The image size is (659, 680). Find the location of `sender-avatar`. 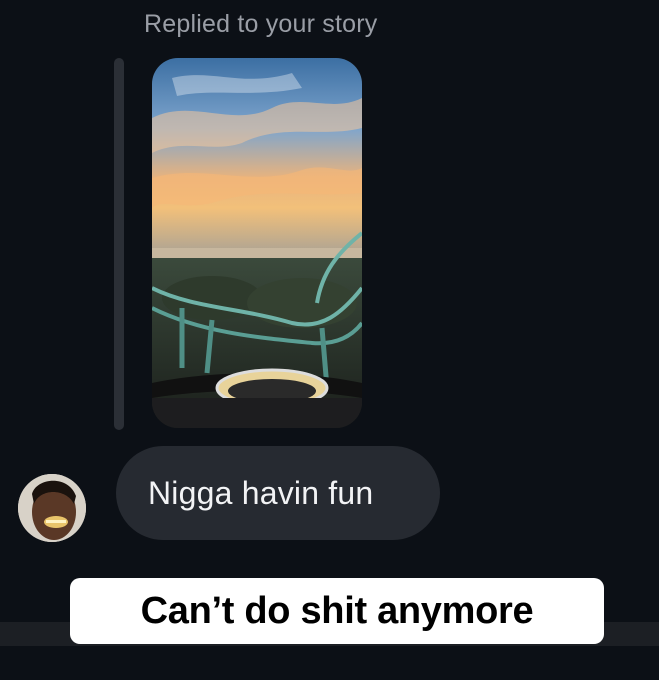

sender-avatar is located at coordinates (52, 508).